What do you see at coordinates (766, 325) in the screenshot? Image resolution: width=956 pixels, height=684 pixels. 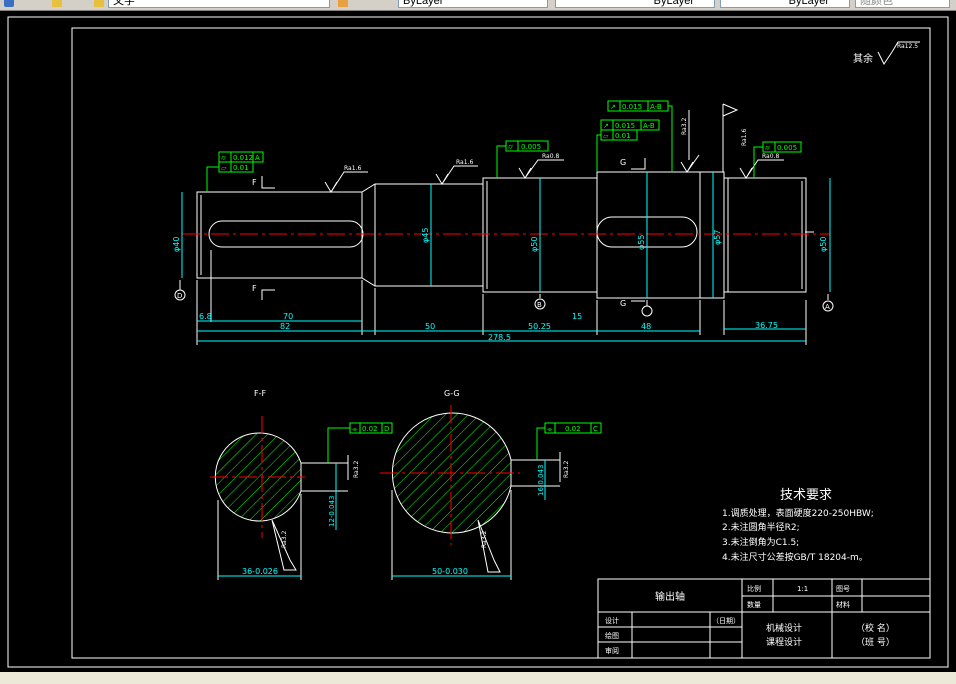 I see `svg-text: 36.75` at bounding box center [766, 325].